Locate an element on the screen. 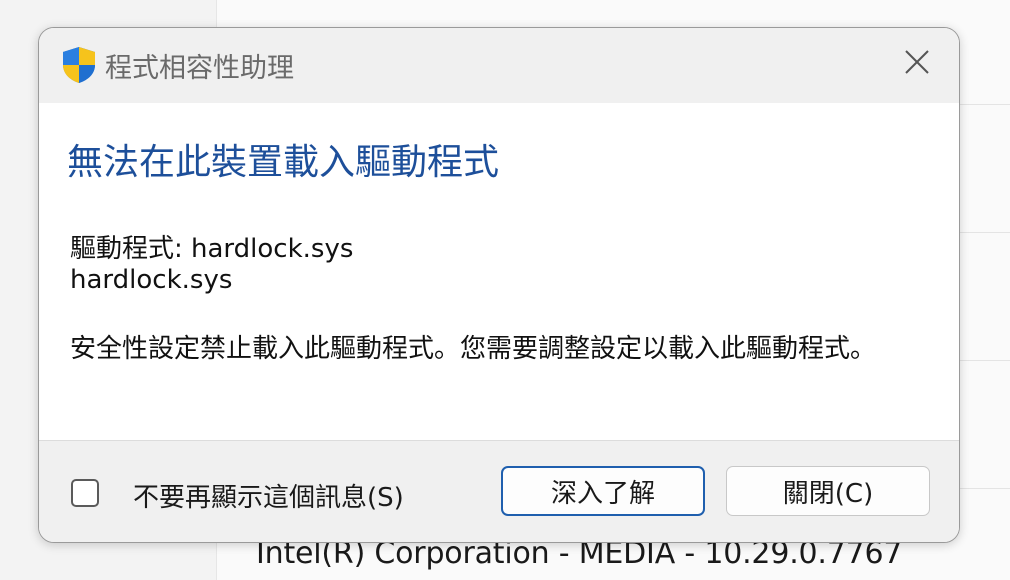 The image size is (1010, 580). dont-show-again-checkbox is located at coordinates (85, 493).